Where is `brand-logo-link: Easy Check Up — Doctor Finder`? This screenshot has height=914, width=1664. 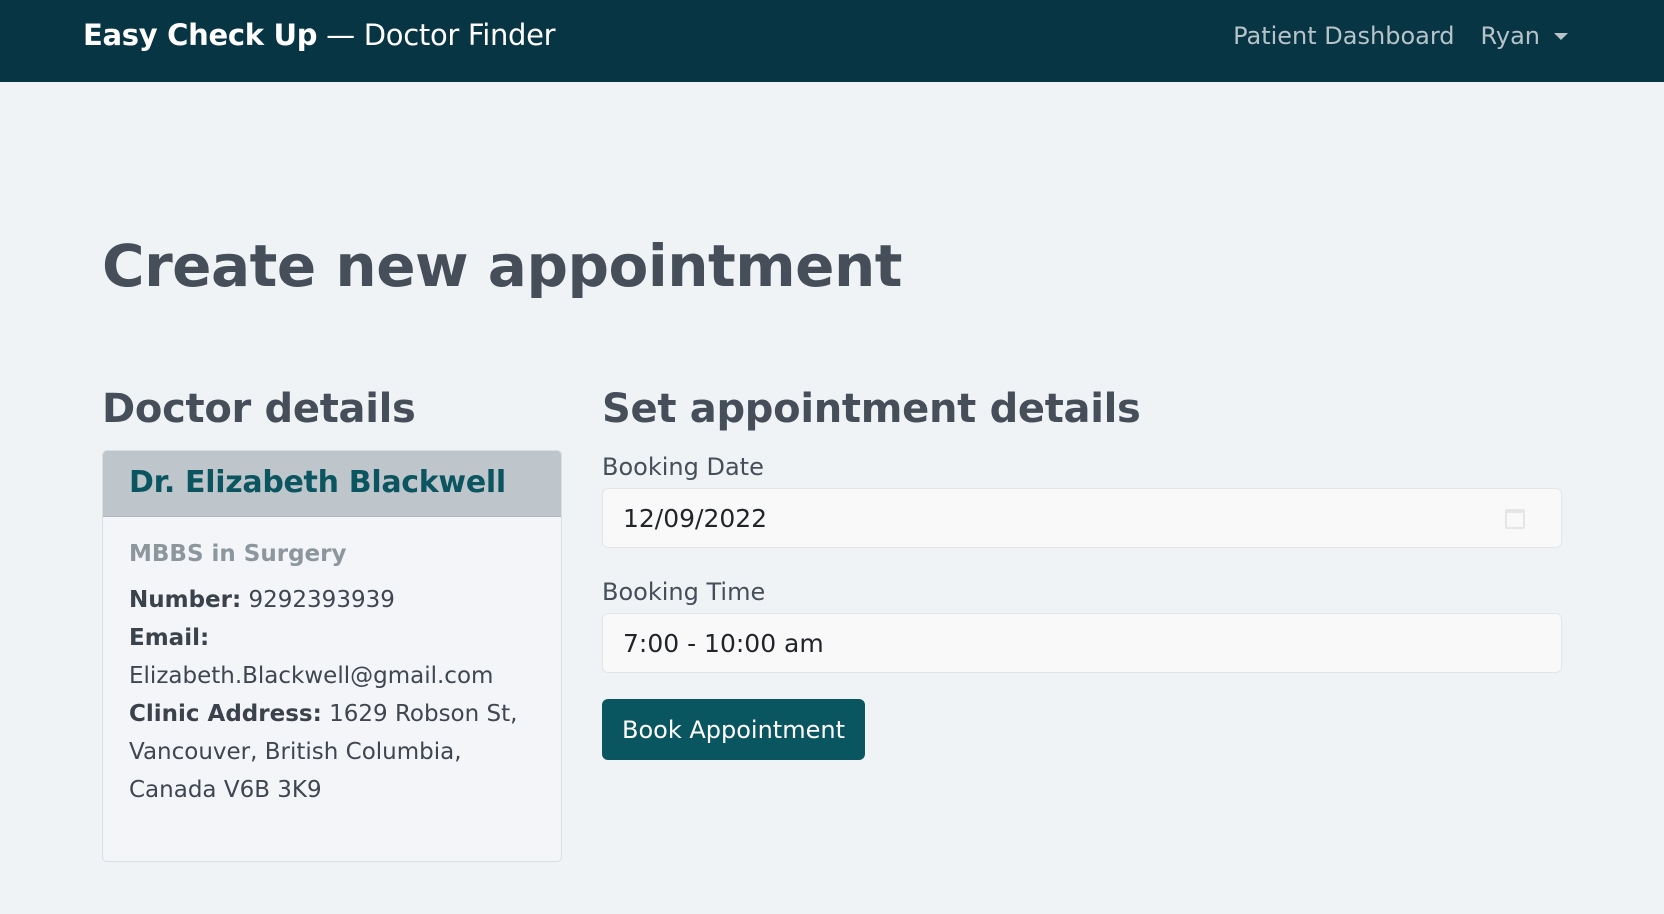 brand-logo-link: Easy Check Up — Doctor Finder is located at coordinates (319, 35).